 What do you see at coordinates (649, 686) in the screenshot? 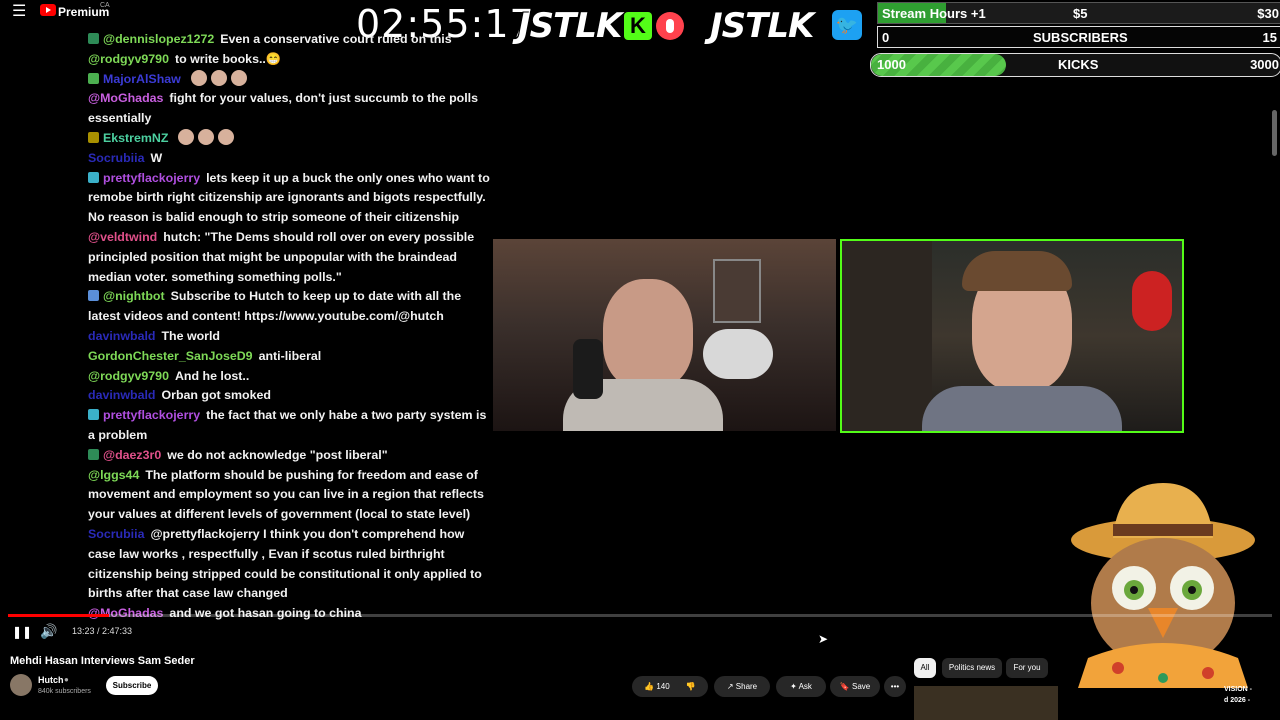
I see `like-icon: 👍` at bounding box center [649, 686].